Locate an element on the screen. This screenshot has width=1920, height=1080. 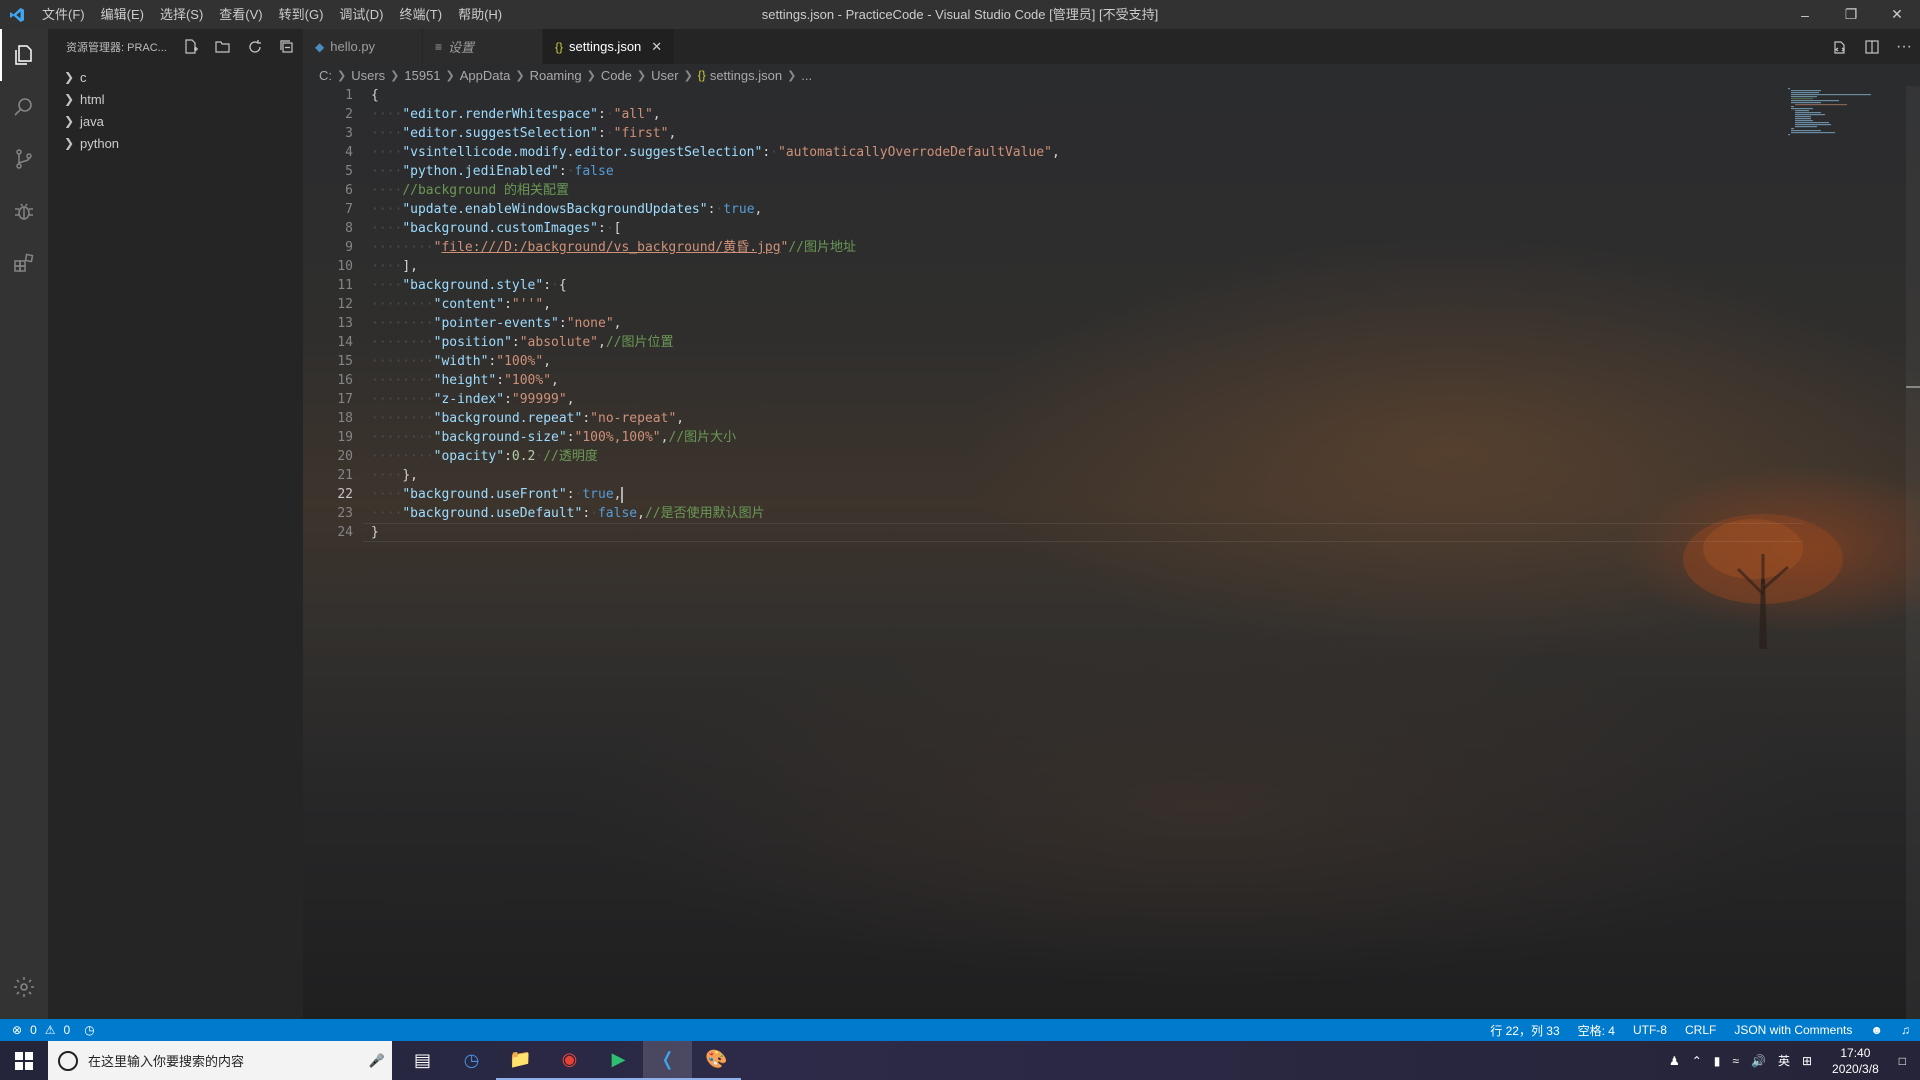
breadcrumb-item: settings.json is located at coordinates (746, 75).